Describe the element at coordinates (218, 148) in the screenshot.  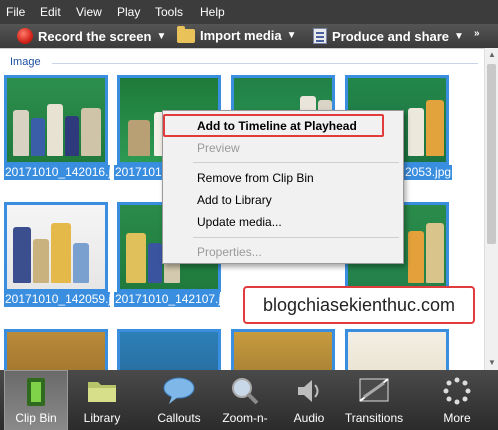
I see `menu-item-preview: Preview` at that location.